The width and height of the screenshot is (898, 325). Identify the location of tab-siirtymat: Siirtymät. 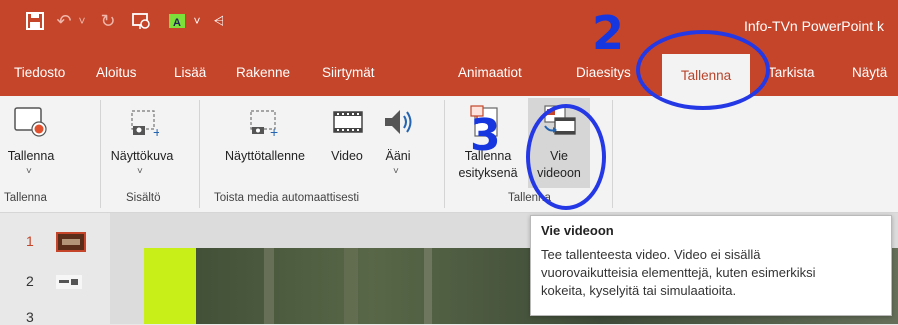
(348, 72).